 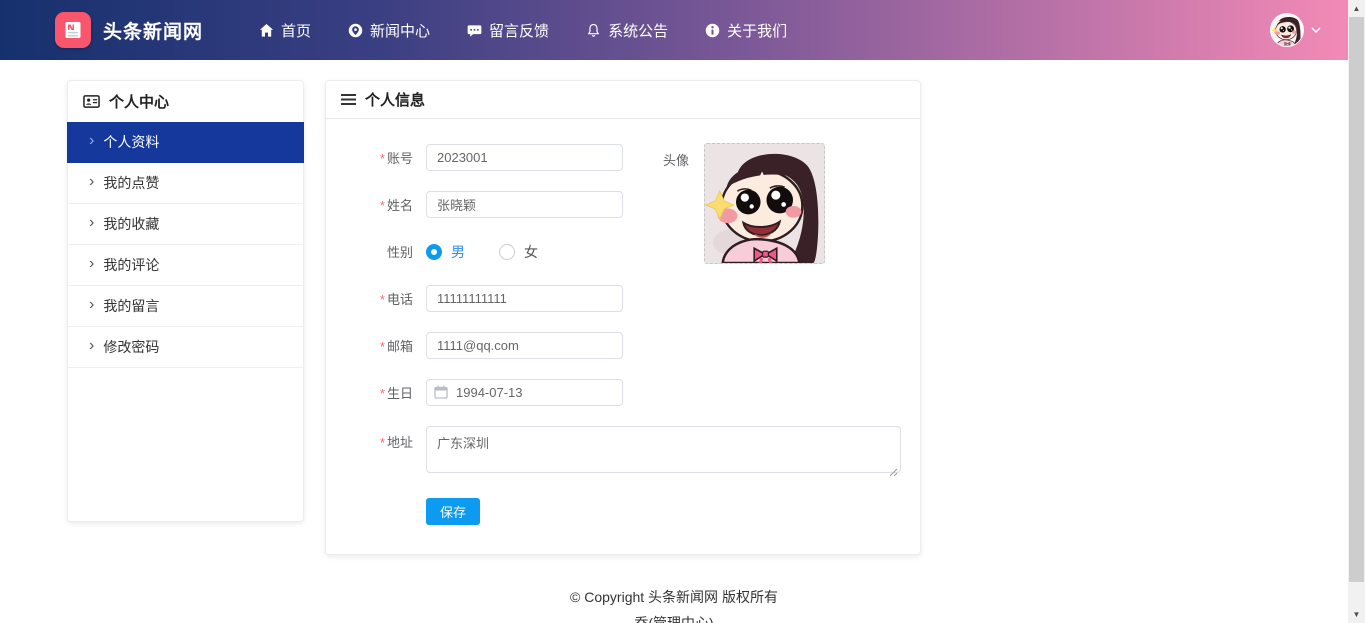 I want to click on nav-item-news-center: 新闻中心, so click(x=389, y=30).